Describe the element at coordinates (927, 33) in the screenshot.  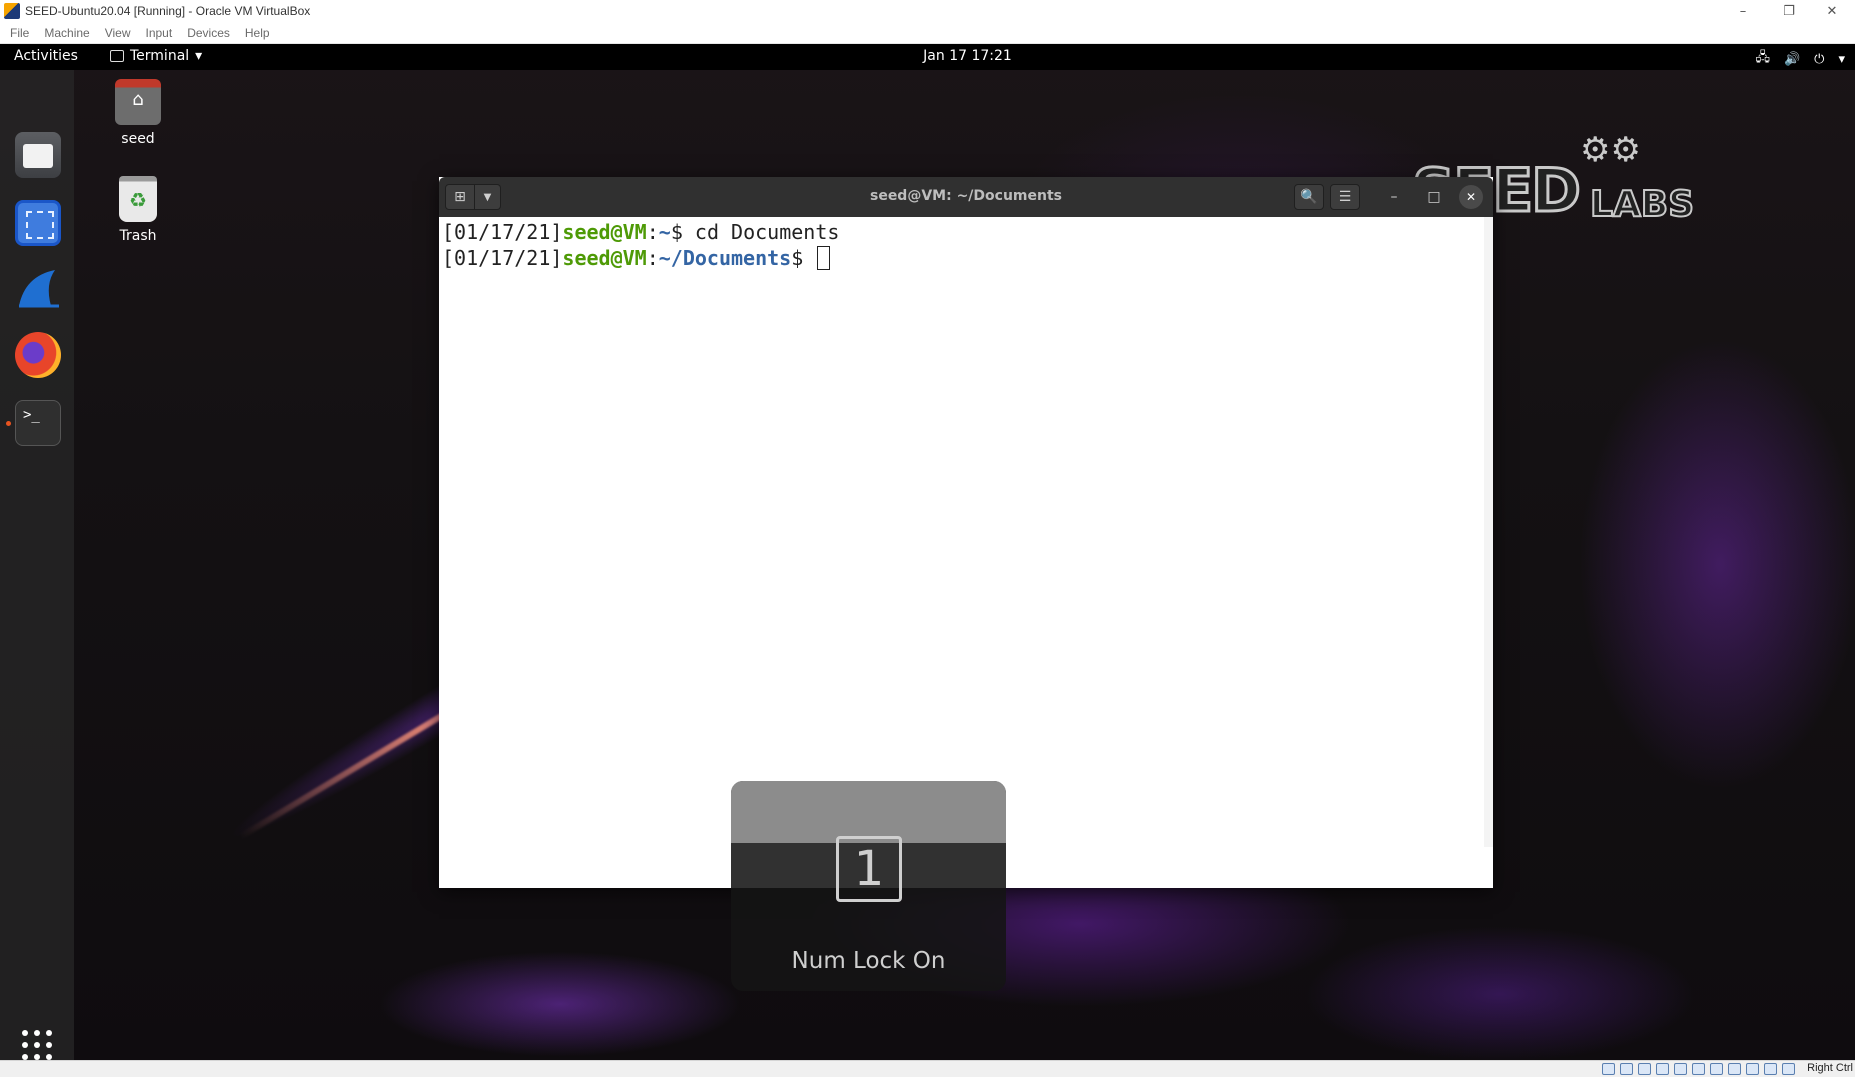
I see `host-menubar: File Machine View Input Devices Help` at that location.